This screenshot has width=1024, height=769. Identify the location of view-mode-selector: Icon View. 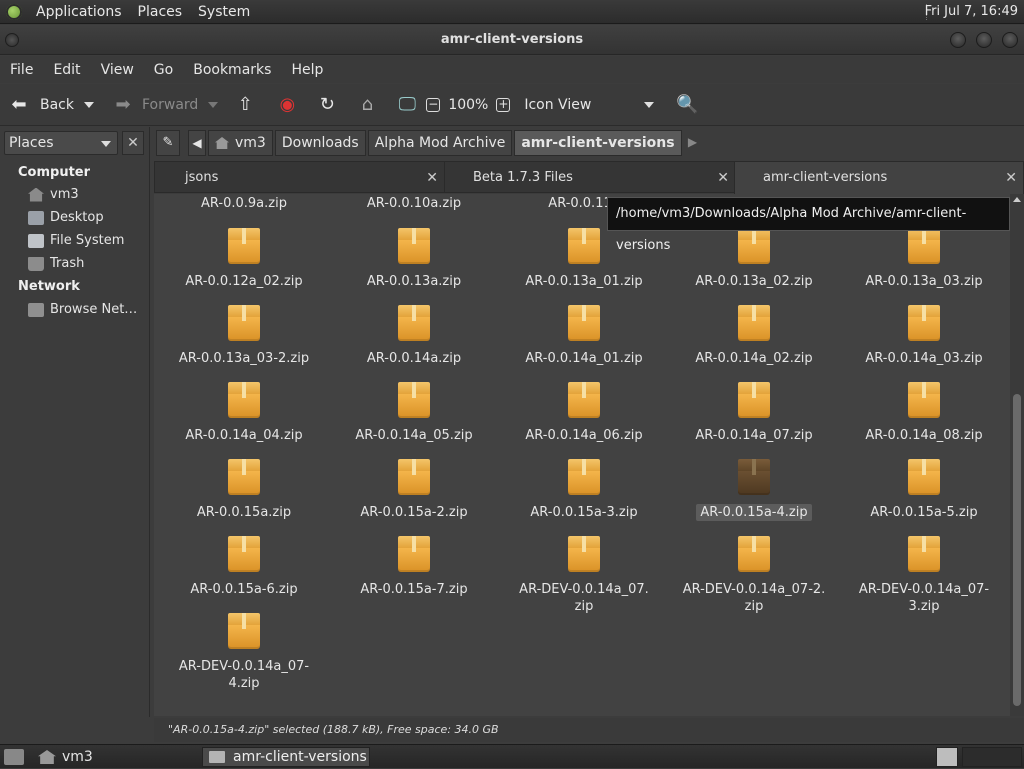
(579, 105).